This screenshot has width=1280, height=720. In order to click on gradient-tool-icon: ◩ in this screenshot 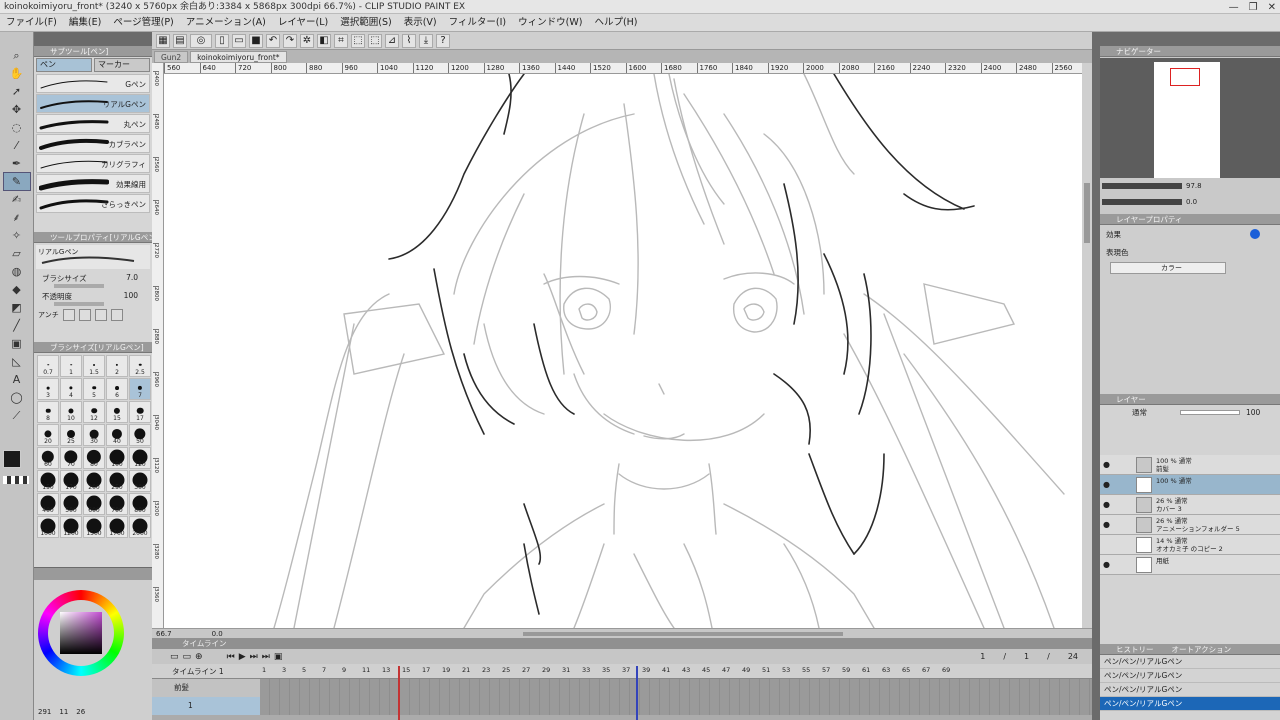, I will do `click(17, 307)`.